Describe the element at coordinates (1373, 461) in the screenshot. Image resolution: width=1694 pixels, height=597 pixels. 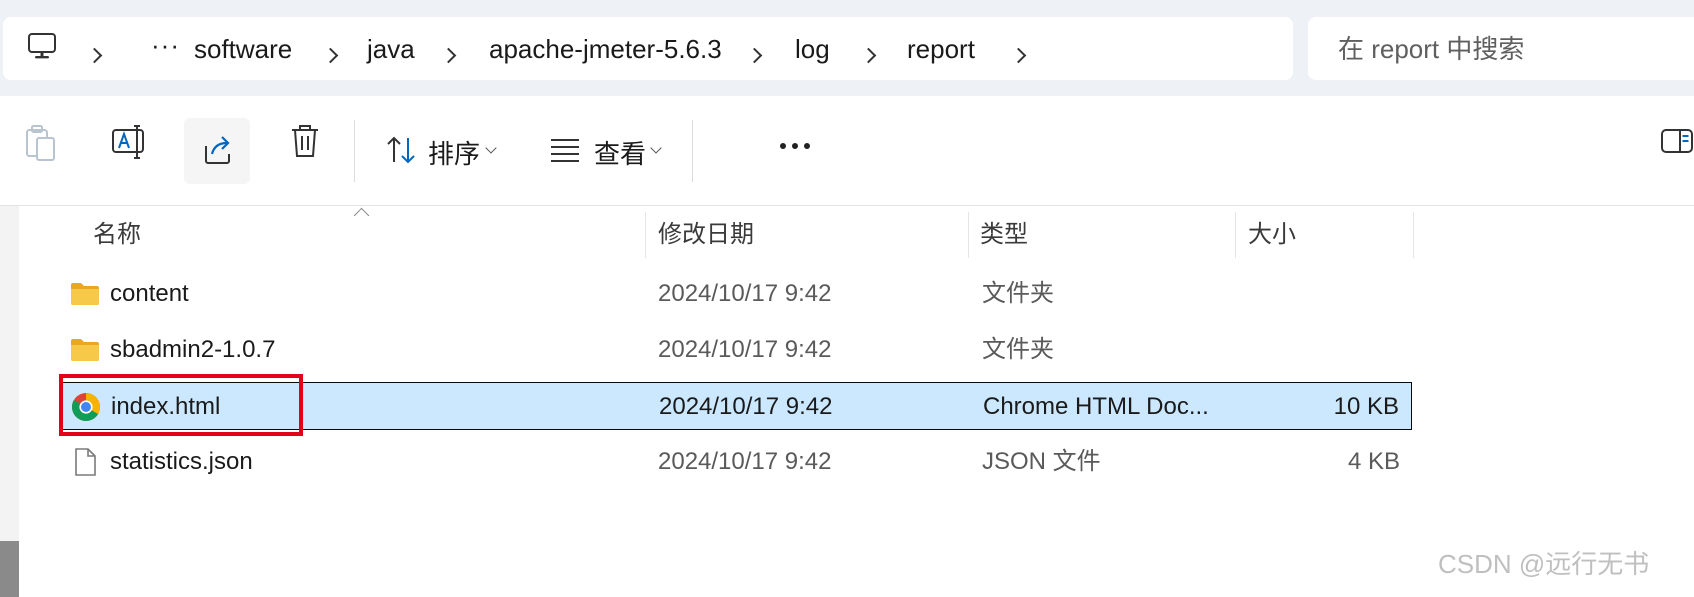
I see `file-size: 4 KB` at that location.